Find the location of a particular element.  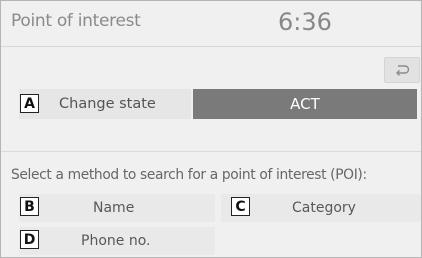

search-by-category-button: Category is located at coordinates (321, 208).